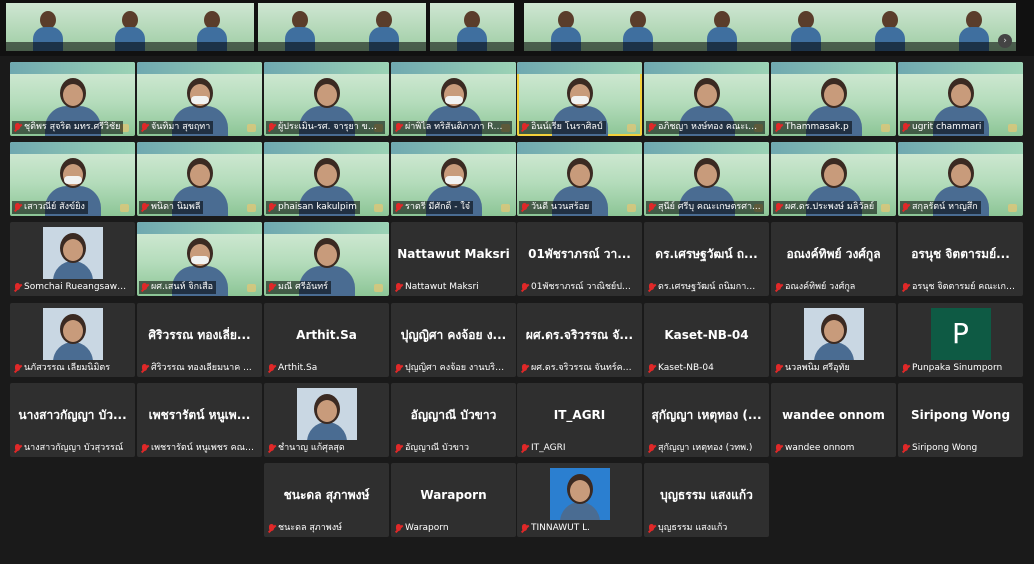  Describe the element at coordinates (427, 528) in the screenshot. I see `participant-name: Waraporn` at that location.